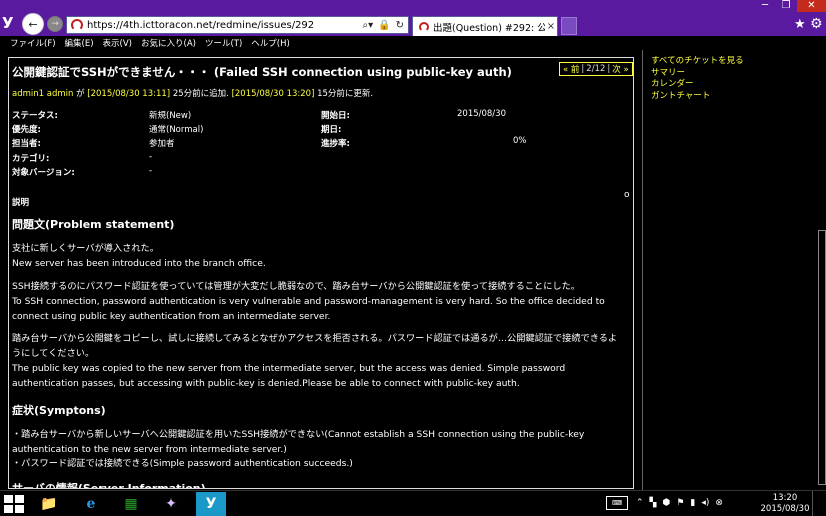 The height and width of the screenshot is (516, 826). Describe the element at coordinates (109, 485) in the screenshot. I see `server-info-heading: サーバの情報(Server Information)` at that location.